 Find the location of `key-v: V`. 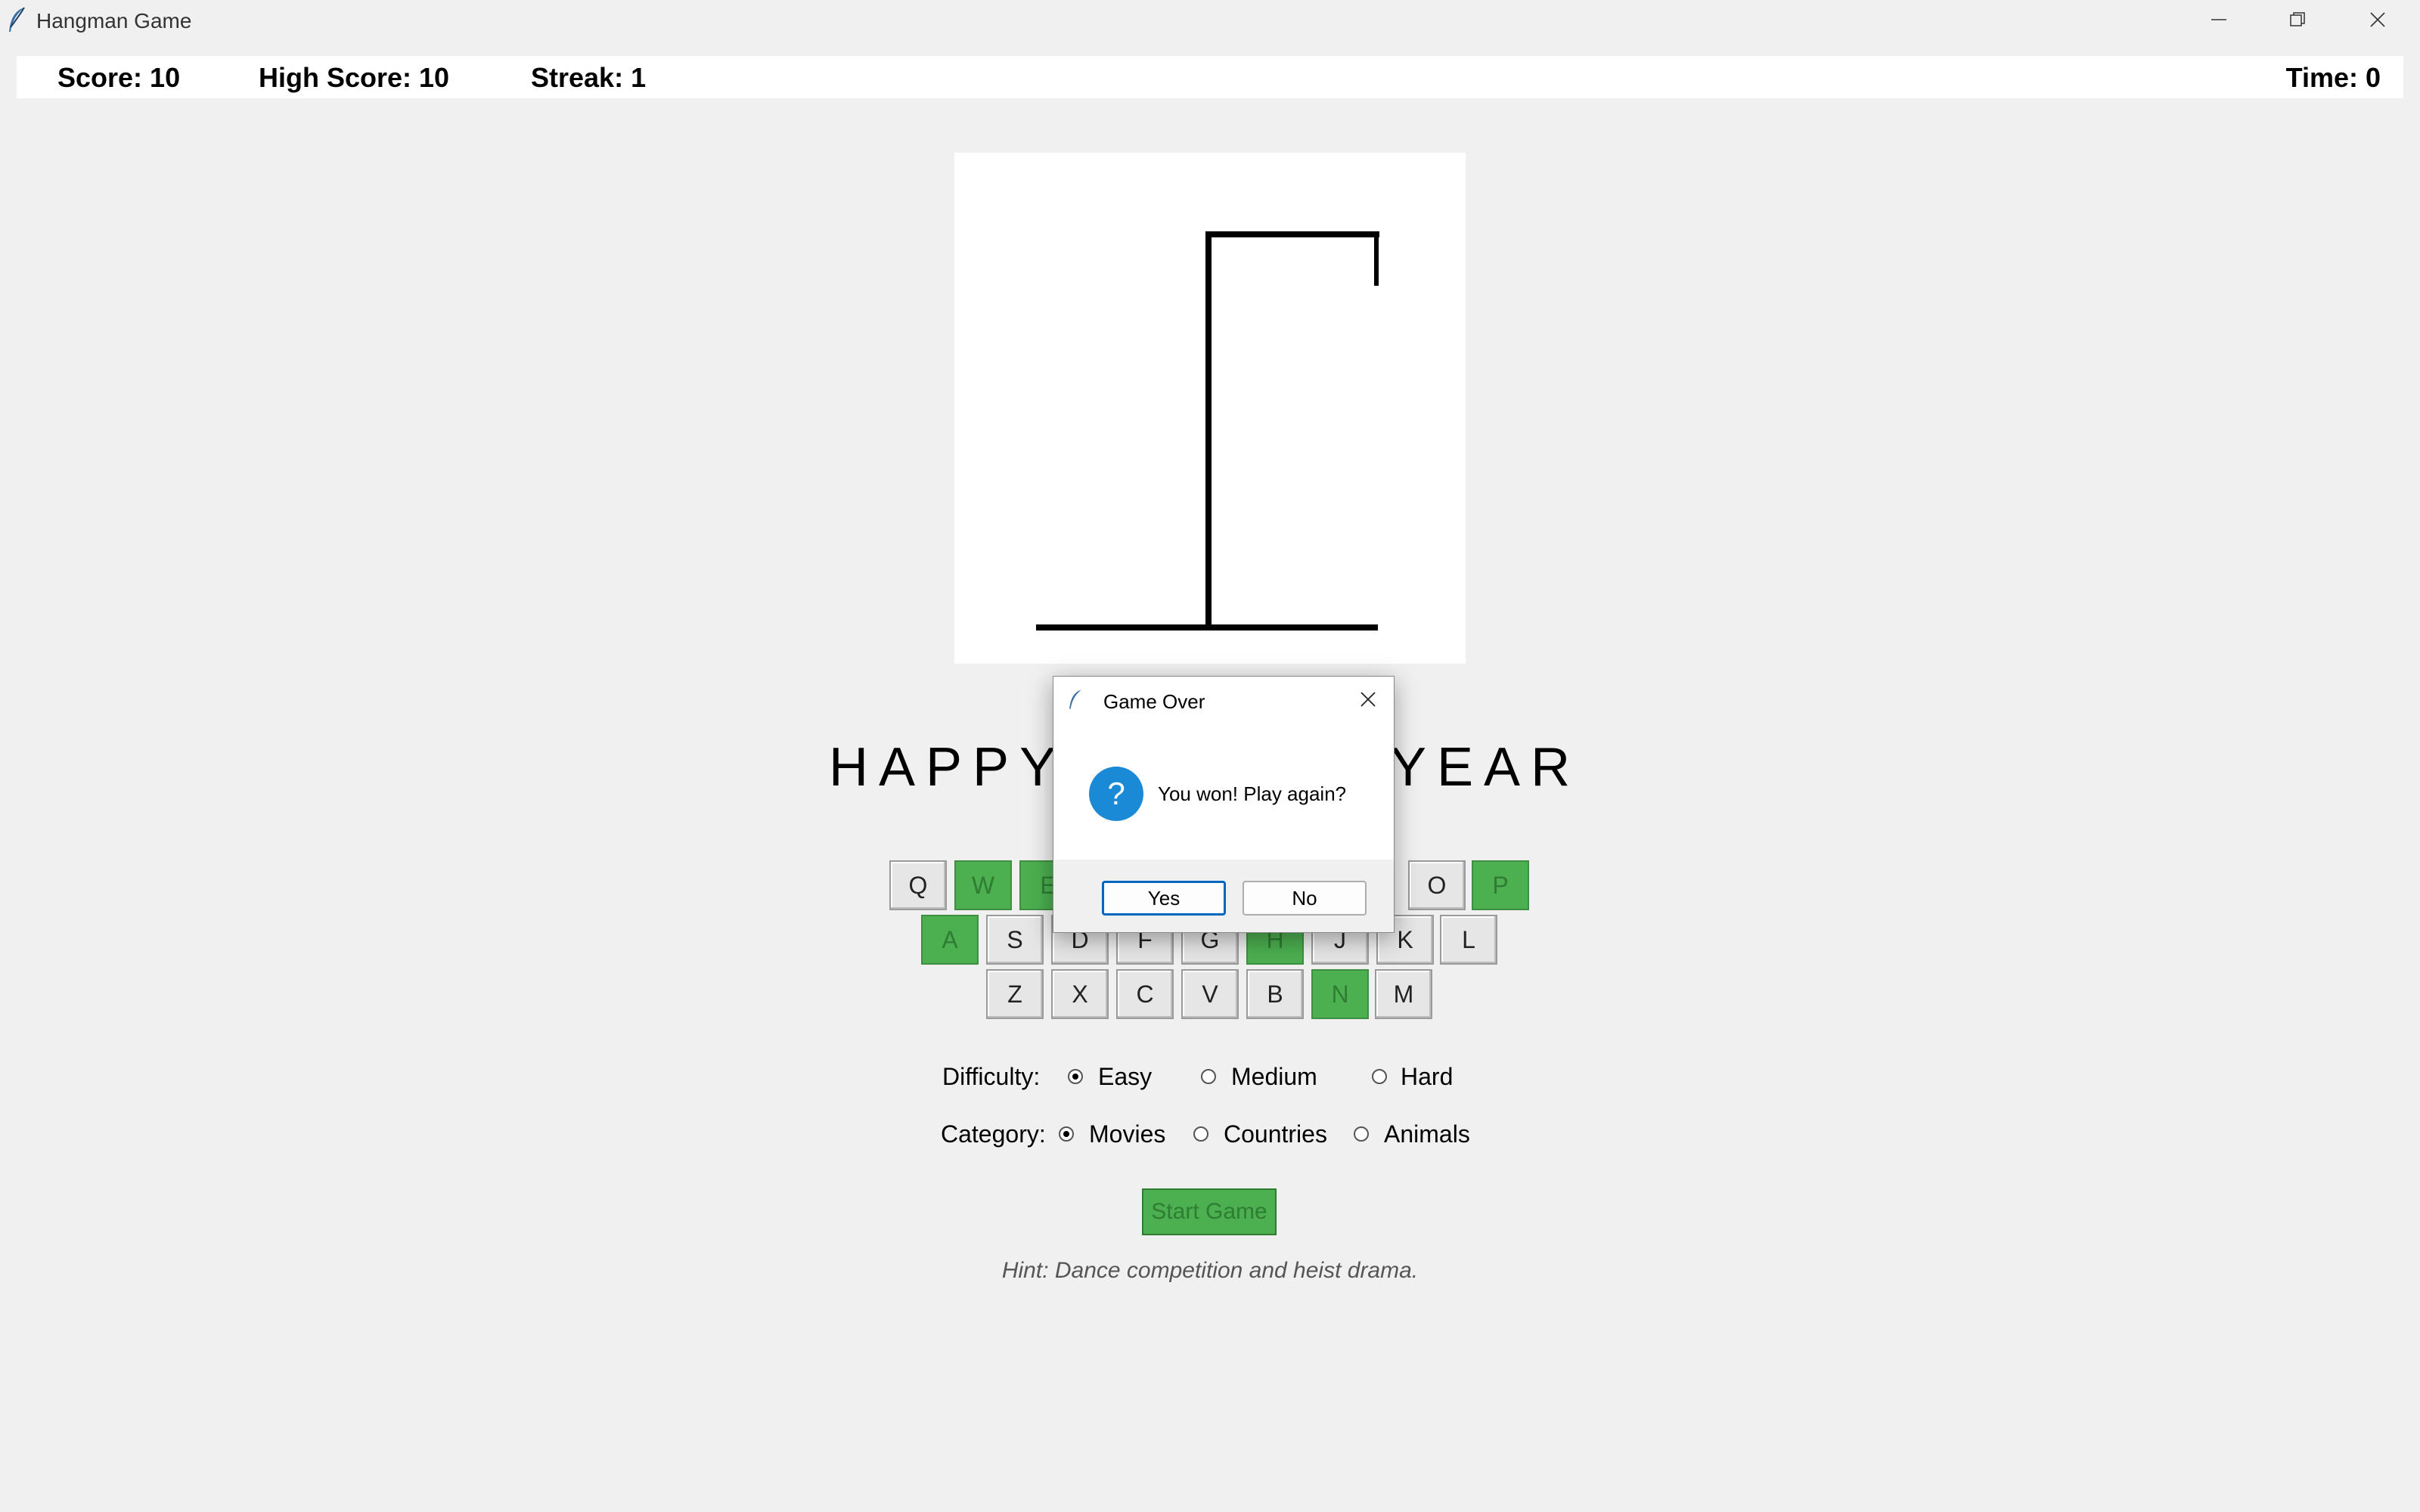

key-v: V is located at coordinates (1210, 994).